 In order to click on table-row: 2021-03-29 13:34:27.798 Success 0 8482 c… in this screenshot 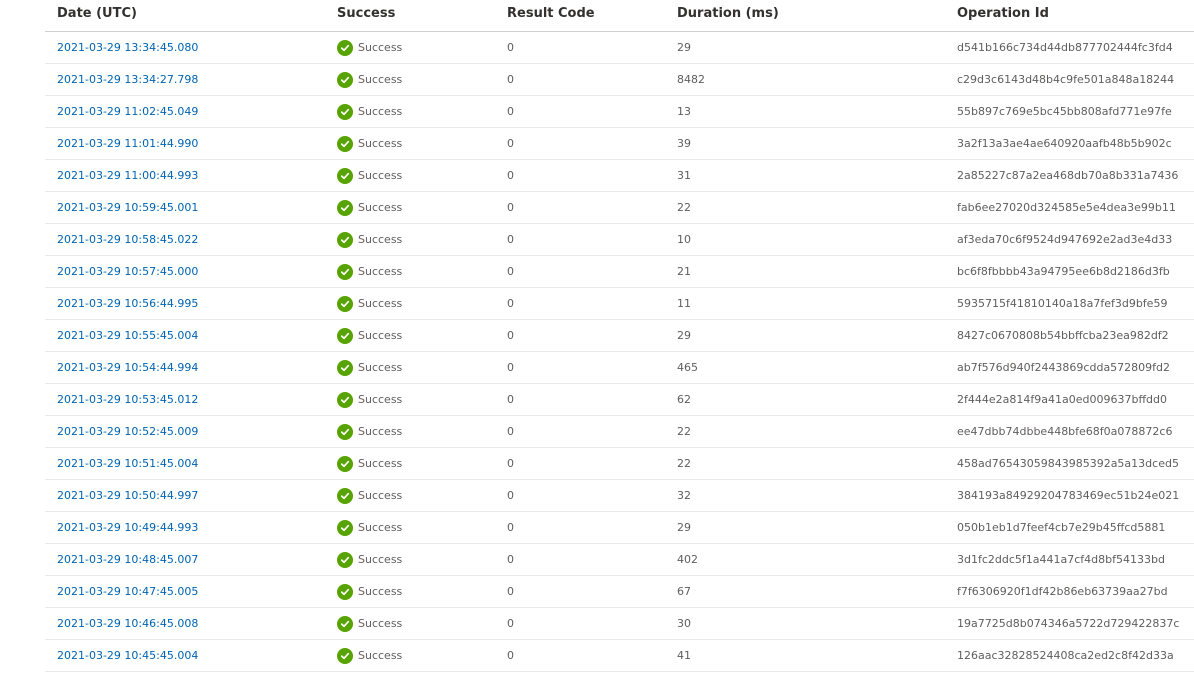, I will do `click(619, 80)`.